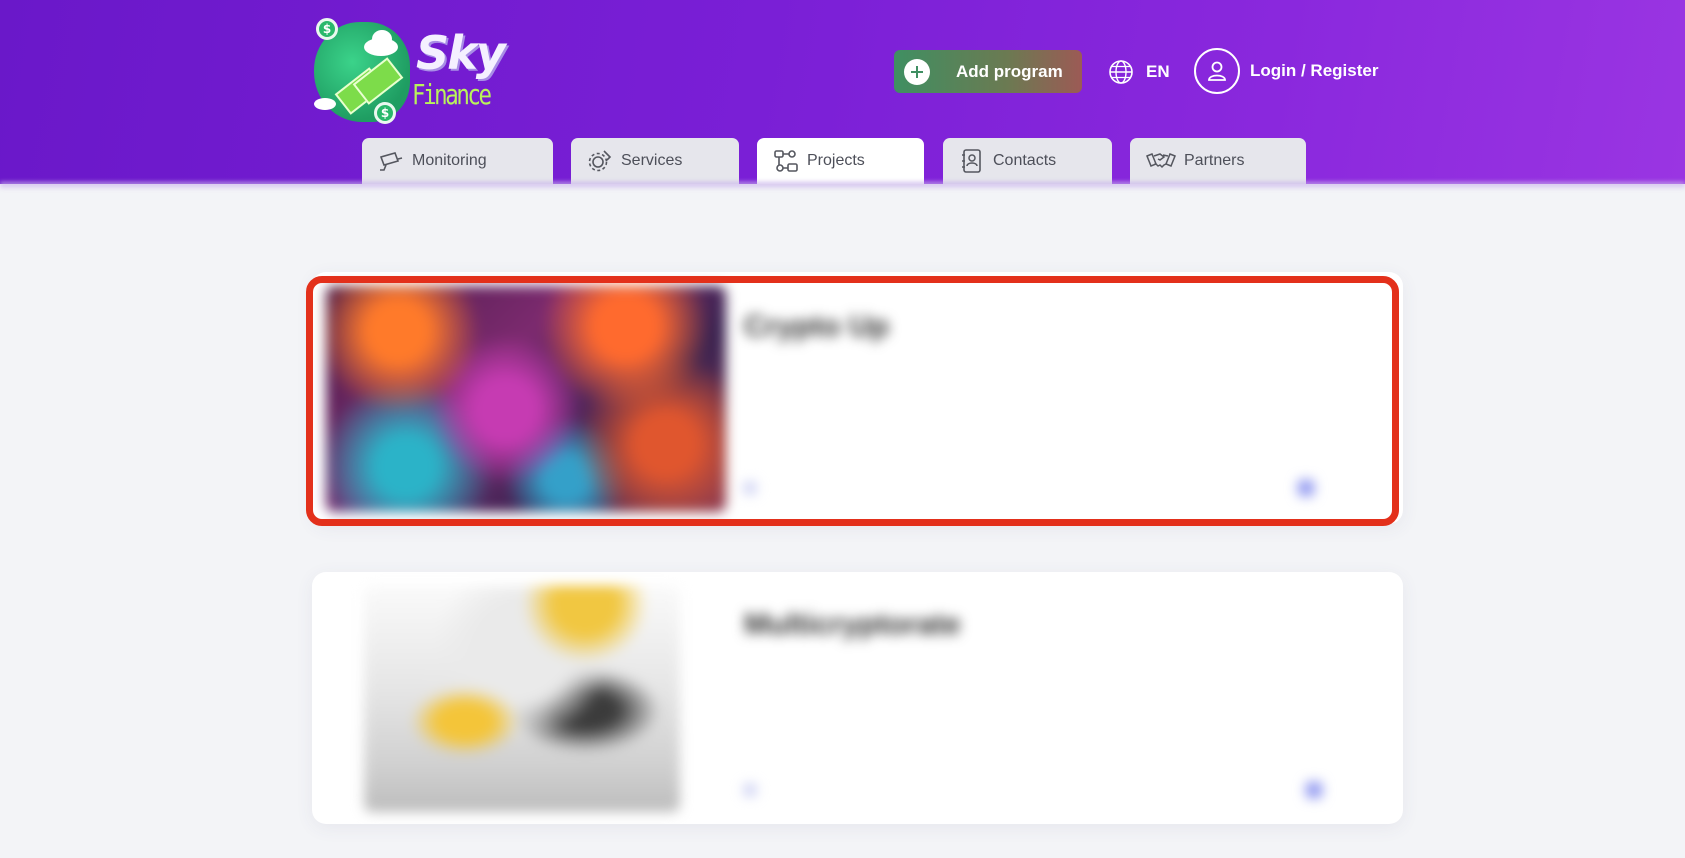 Image resolution: width=1685 pixels, height=858 pixels. I want to click on tab-label: Partners, so click(1214, 160).